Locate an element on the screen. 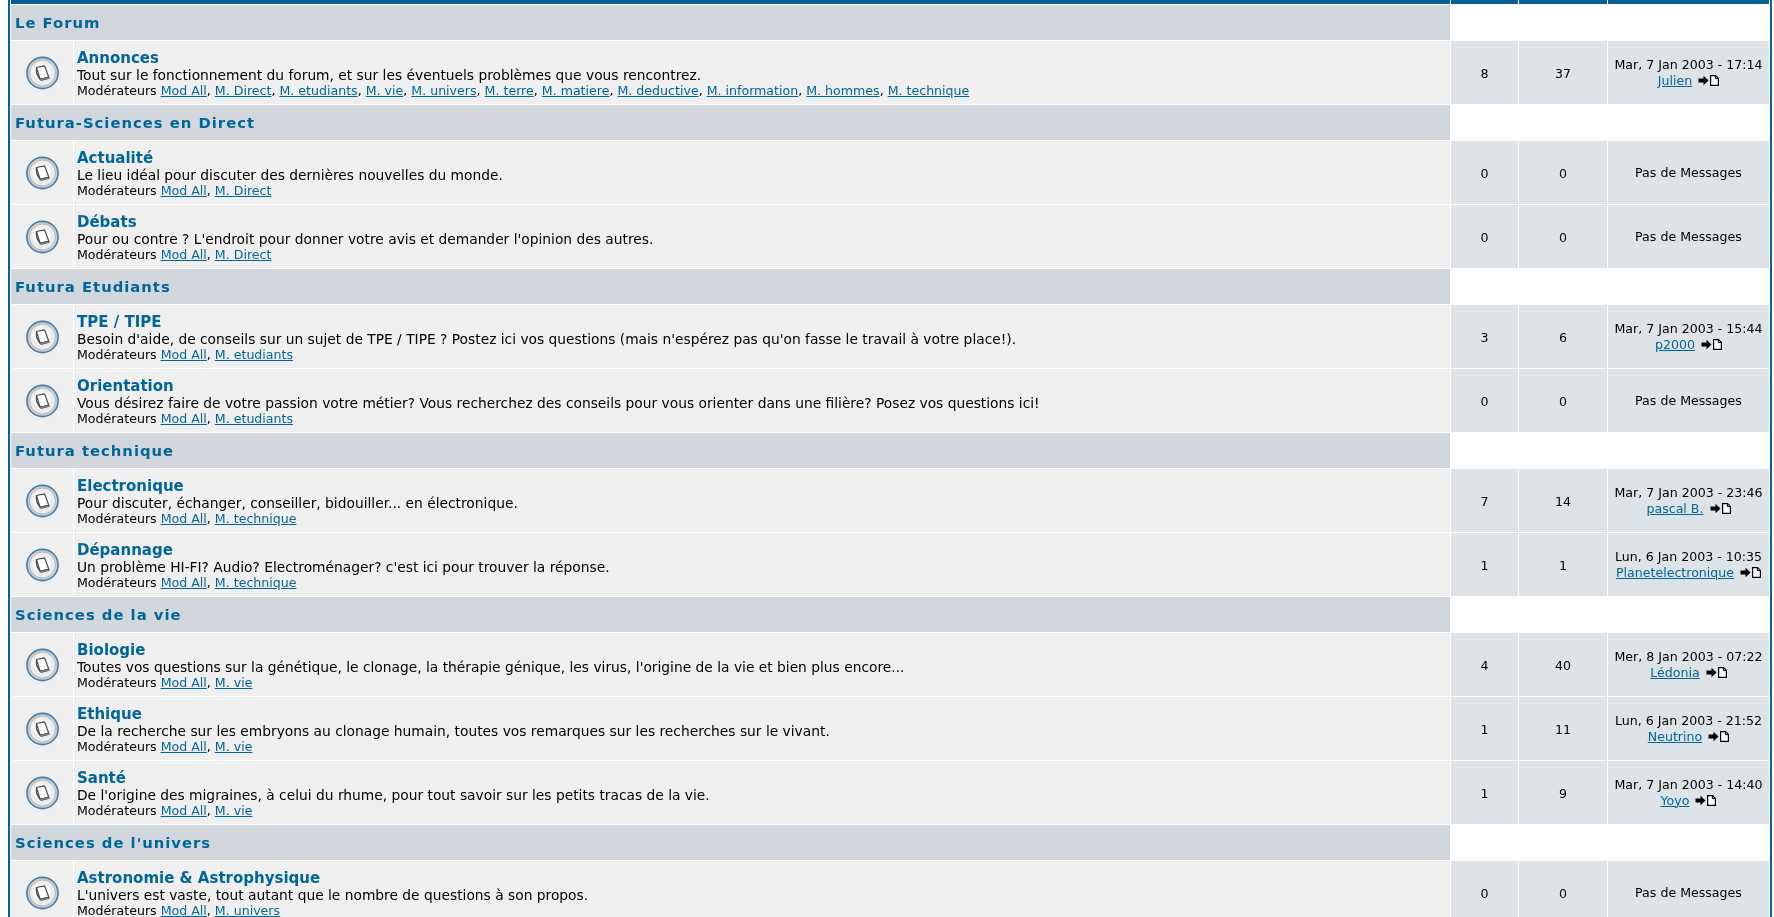 Image resolution: width=1774 pixels, height=917 pixels. moderator-link: M. matiere is located at coordinates (575, 90).